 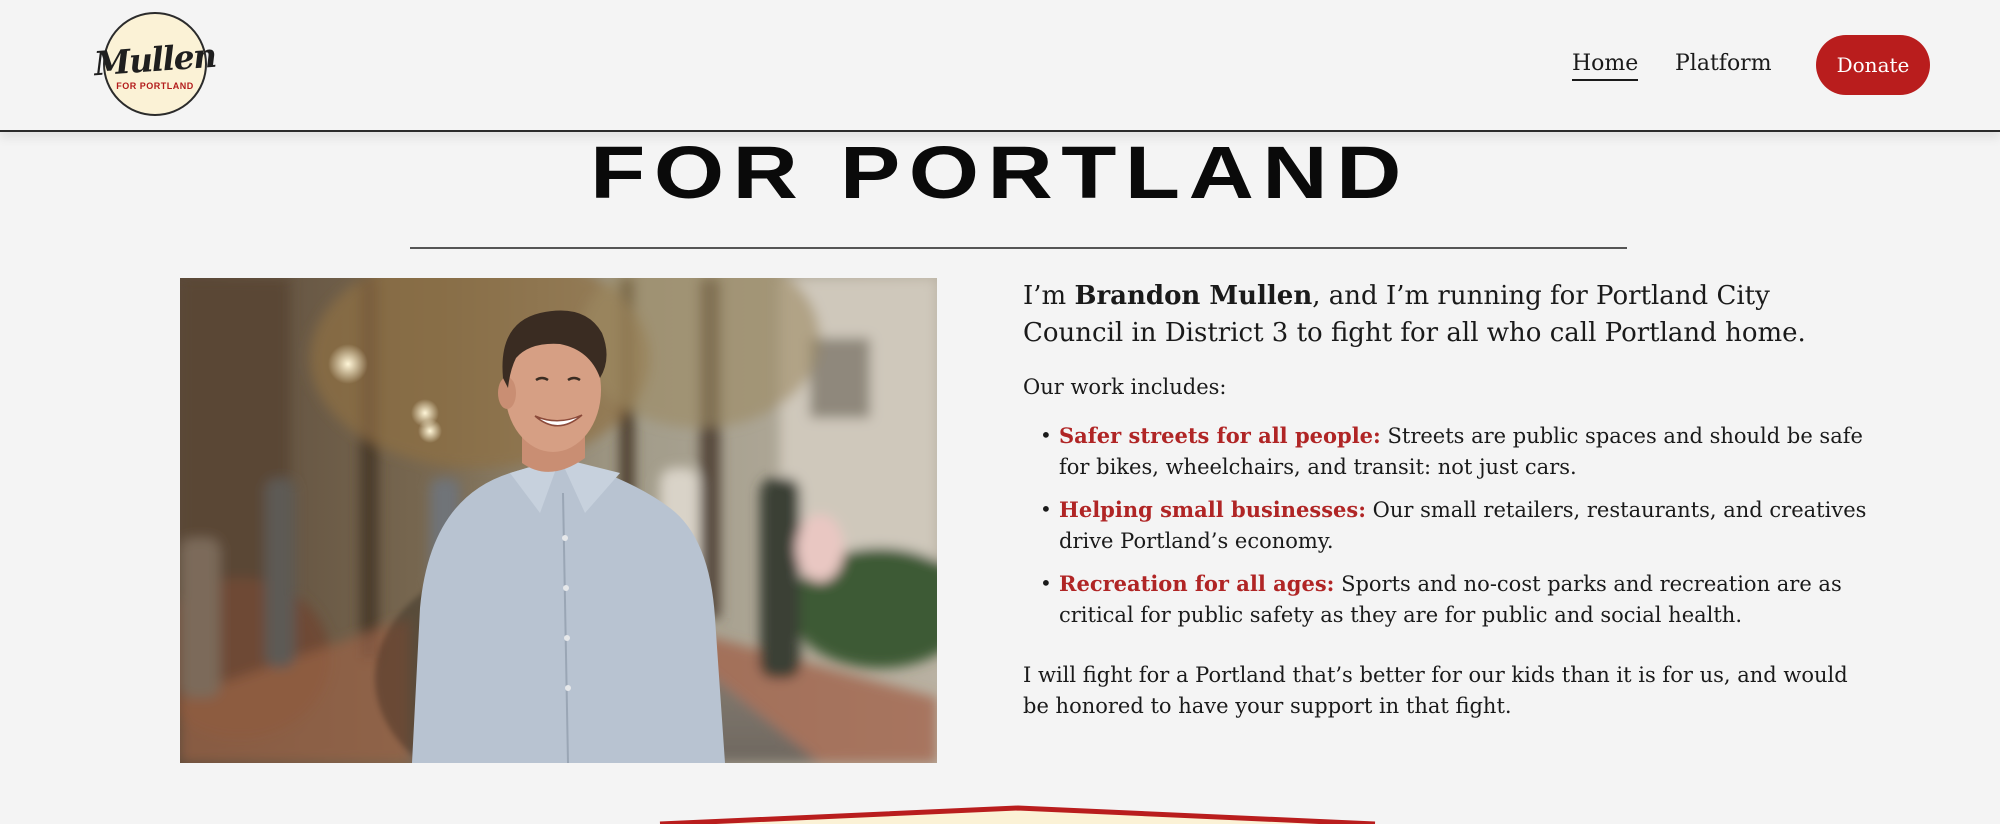 What do you see at coordinates (1193, 296) in the screenshot?
I see `candidate-name: Brandon Mullen` at bounding box center [1193, 296].